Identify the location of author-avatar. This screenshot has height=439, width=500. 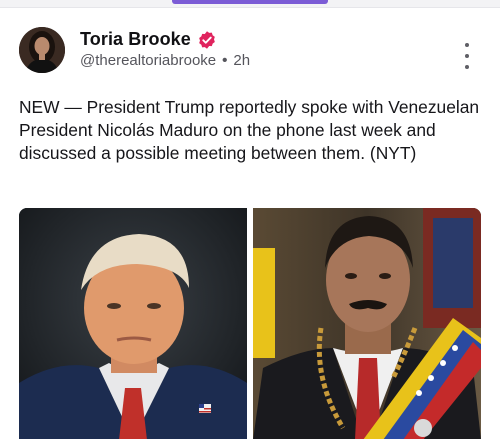
(42, 50).